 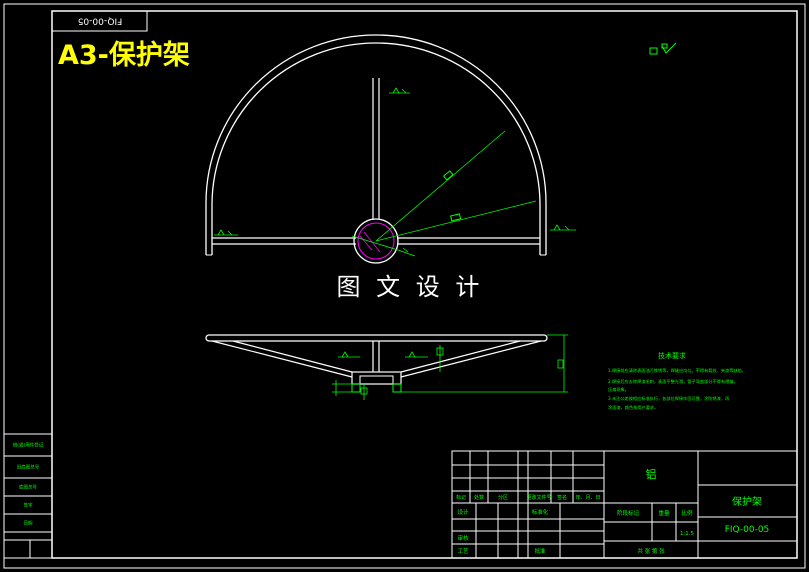 I want to click on scale-value: 1:1.5, so click(x=687, y=534).